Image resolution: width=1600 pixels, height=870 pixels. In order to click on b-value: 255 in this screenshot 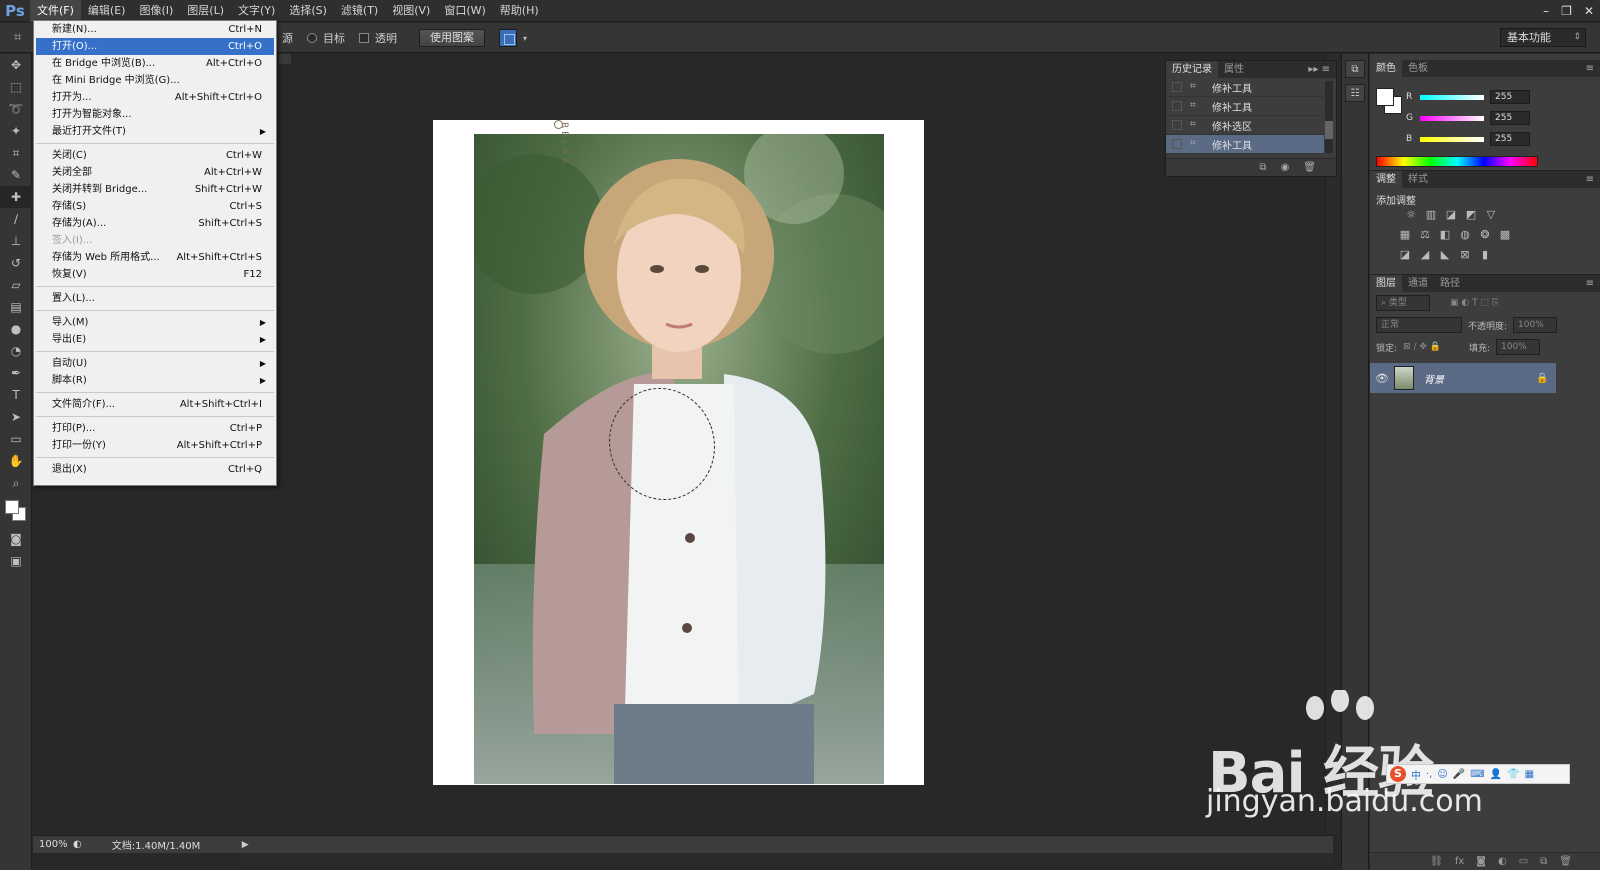, I will do `click(1510, 139)`.